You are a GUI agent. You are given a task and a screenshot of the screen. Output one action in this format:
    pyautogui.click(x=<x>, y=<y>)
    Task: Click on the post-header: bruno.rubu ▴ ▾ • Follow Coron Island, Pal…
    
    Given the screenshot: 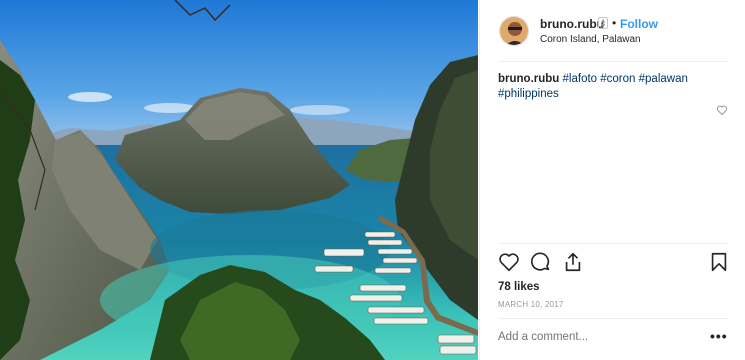 What is the action you would take?
    pyautogui.click(x=612, y=31)
    